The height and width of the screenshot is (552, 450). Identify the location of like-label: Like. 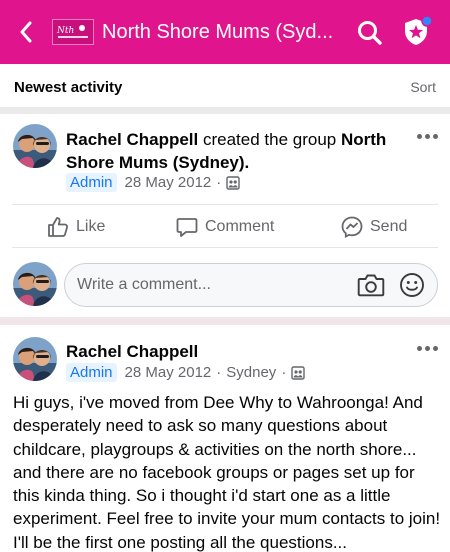
(91, 226).